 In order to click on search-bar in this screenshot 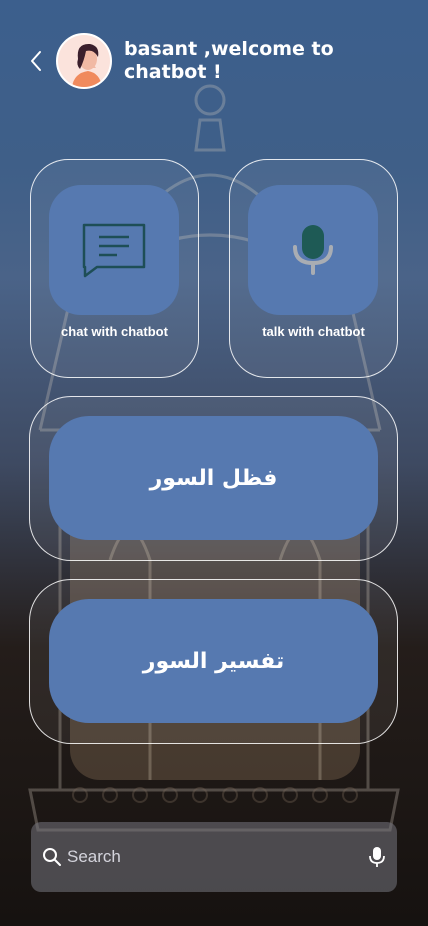, I will do `click(214, 857)`.